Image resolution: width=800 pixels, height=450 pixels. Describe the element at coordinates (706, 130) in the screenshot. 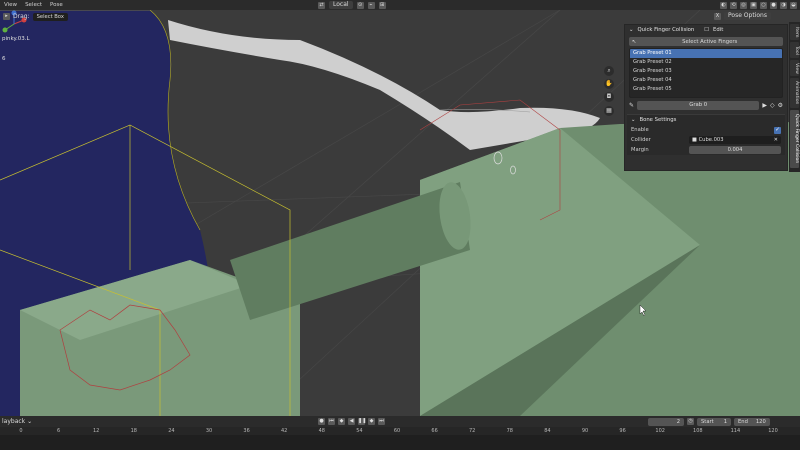

I see `enable-row: Enable ✓` at that location.